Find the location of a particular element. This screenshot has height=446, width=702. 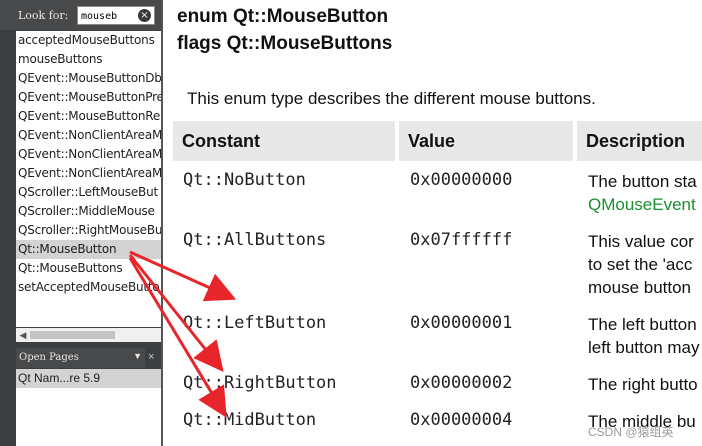

open-page-item: Qt Nam...re 5.9 is located at coordinates (88, 378).